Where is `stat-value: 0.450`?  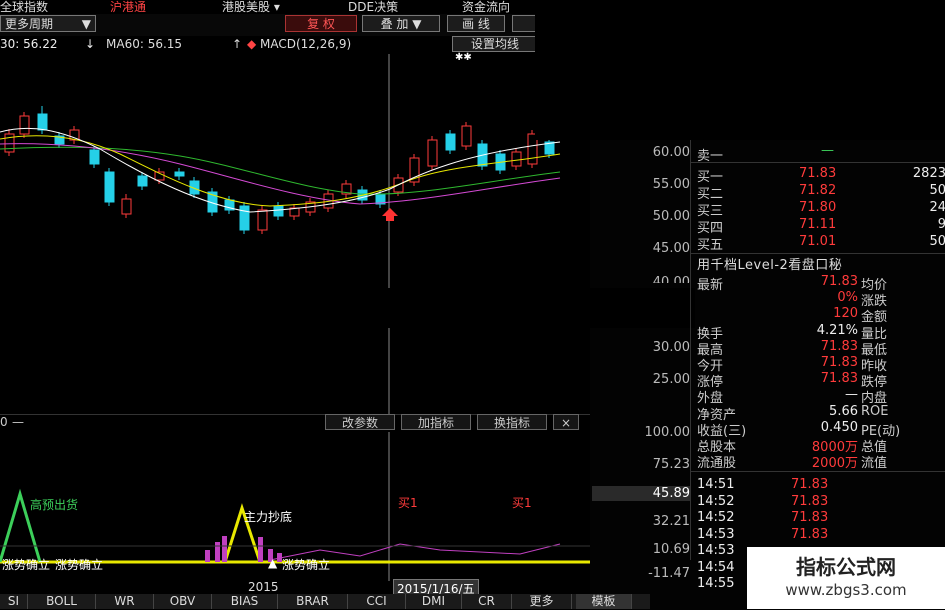 stat-value: 0.450 is located at coordinates (839, 427).